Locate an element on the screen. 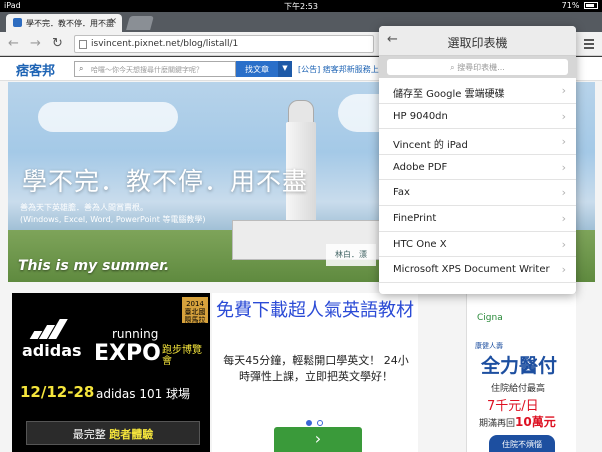 The image size is (602, 452). printer-item: Vincent 的 iPad › is located at coordinates (477, 142).